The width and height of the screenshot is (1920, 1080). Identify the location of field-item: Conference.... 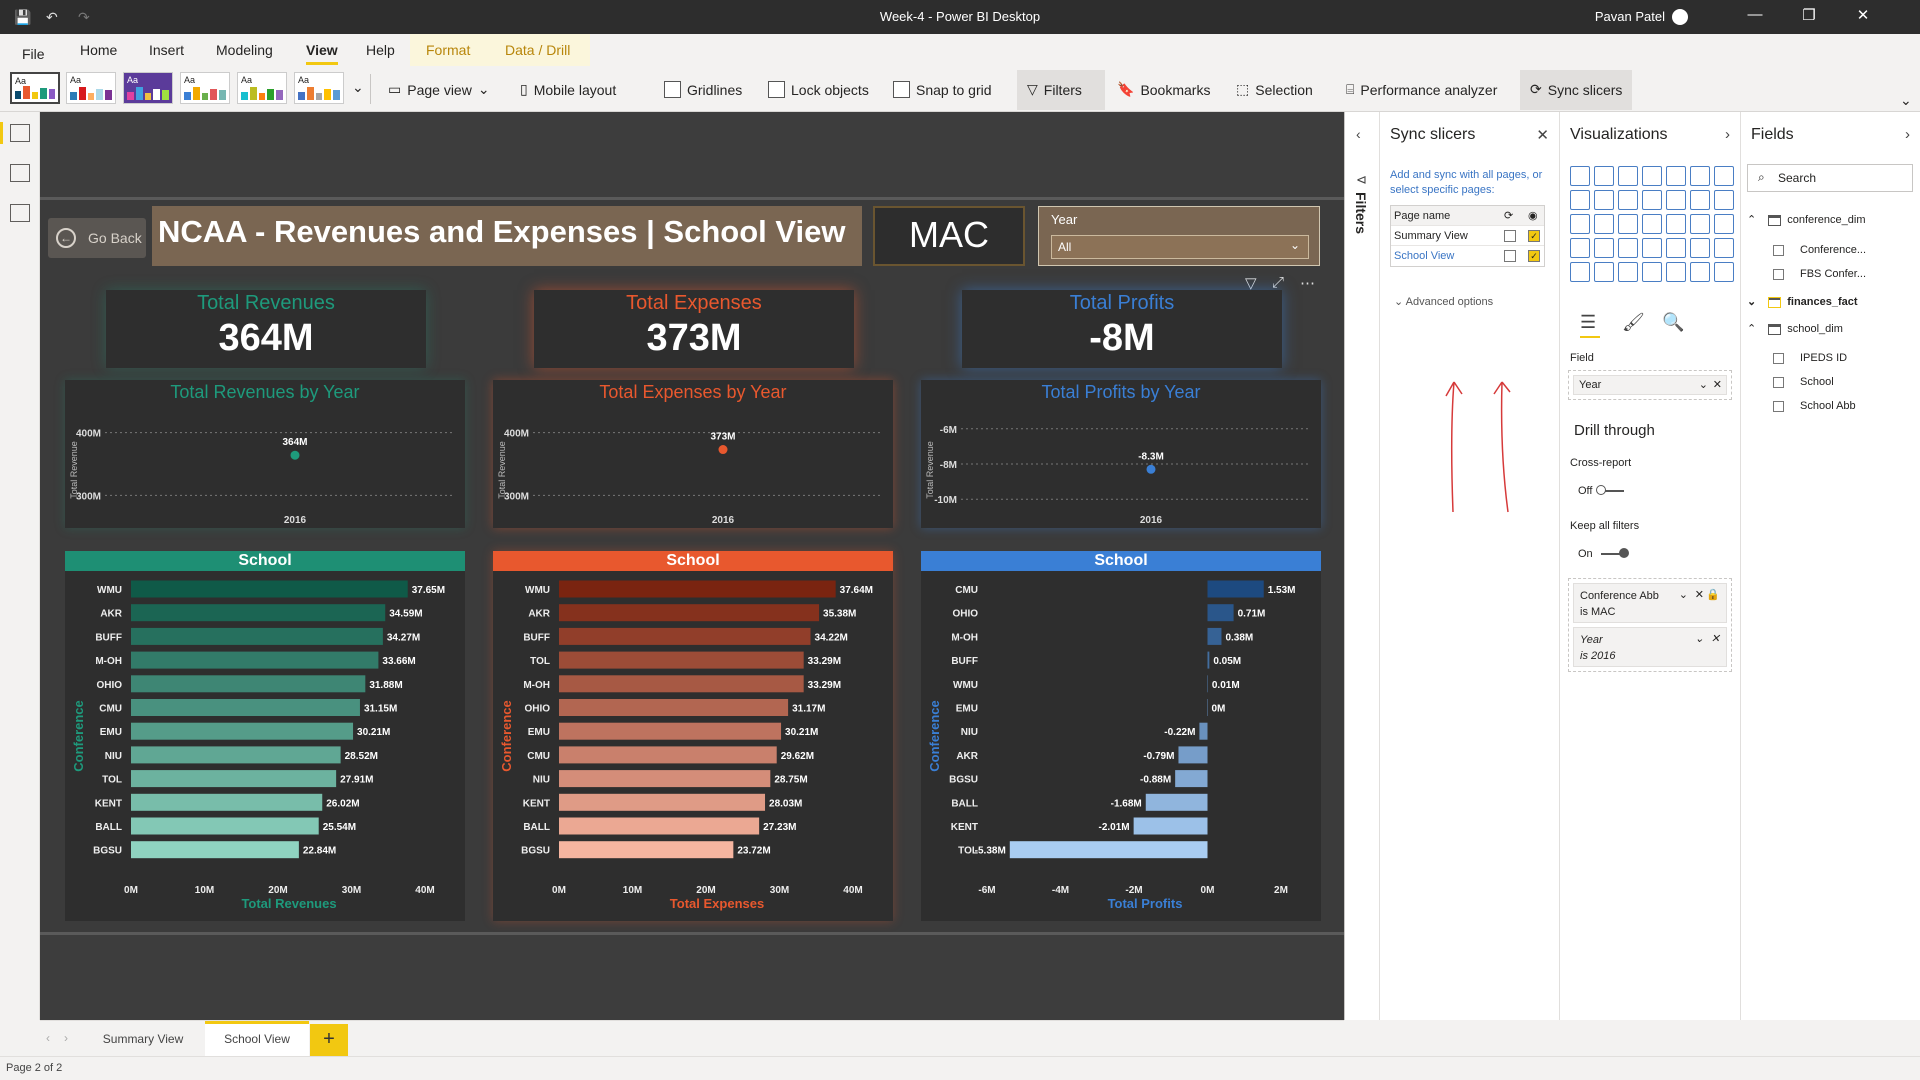
(1819, 250).